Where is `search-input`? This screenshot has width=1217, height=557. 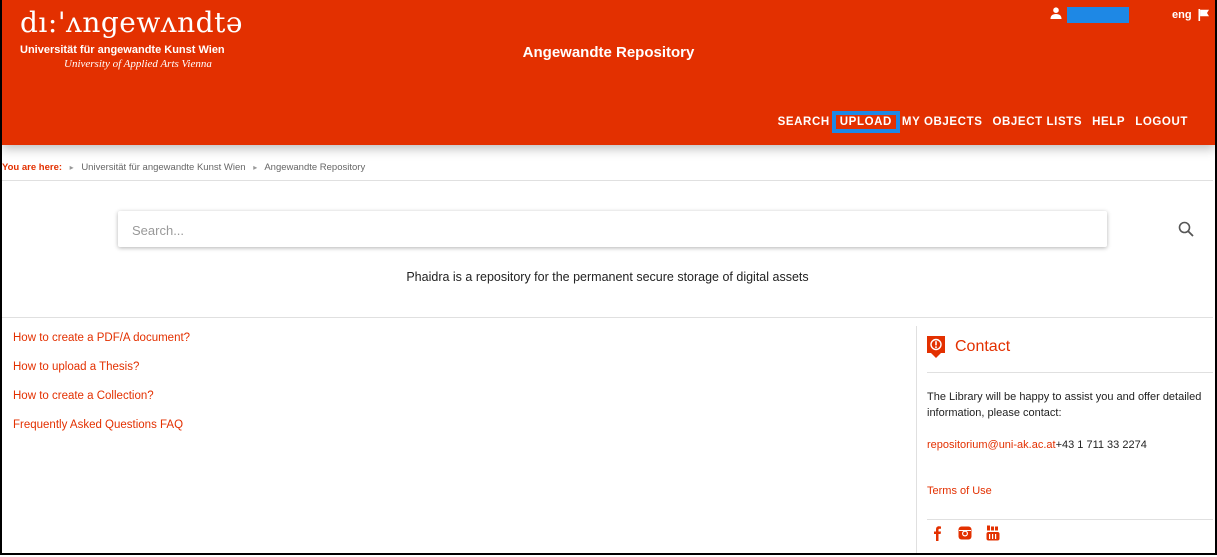 search-input is located at coordinates (592, 230).